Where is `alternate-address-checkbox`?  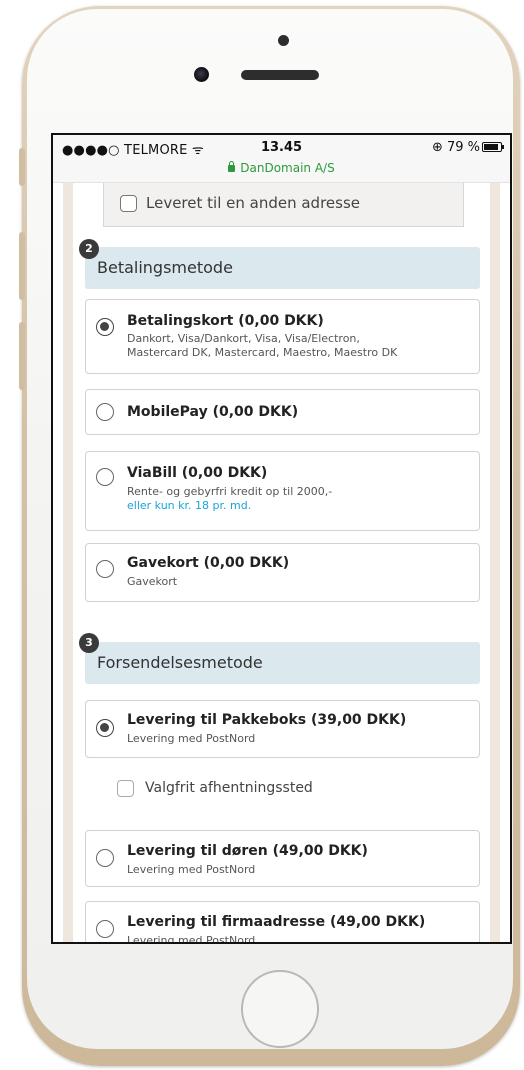 alternate-address-checkbox is located at coordinates (128, 203).